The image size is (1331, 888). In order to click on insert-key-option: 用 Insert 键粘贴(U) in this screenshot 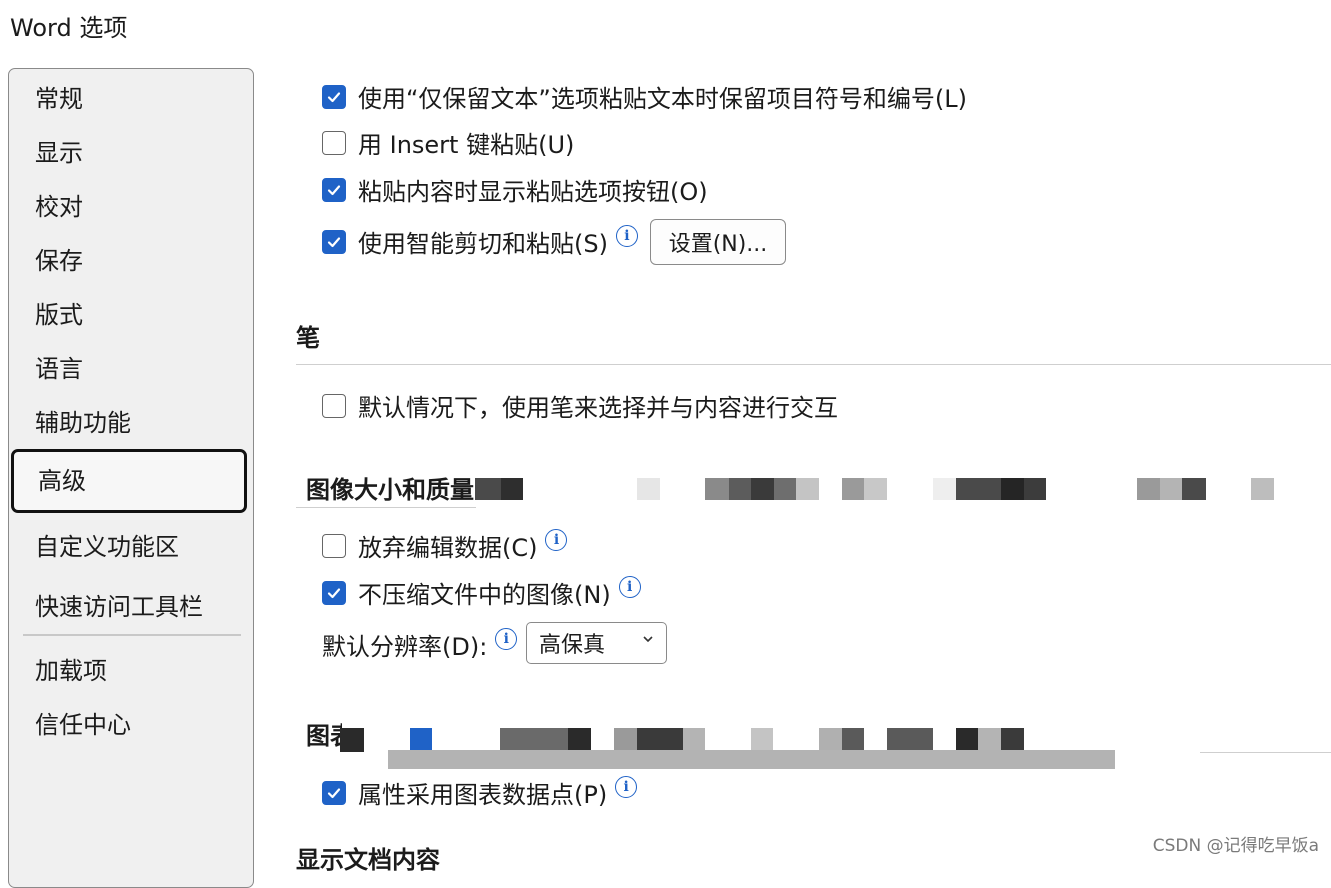, I will do `click(448, 142)`.